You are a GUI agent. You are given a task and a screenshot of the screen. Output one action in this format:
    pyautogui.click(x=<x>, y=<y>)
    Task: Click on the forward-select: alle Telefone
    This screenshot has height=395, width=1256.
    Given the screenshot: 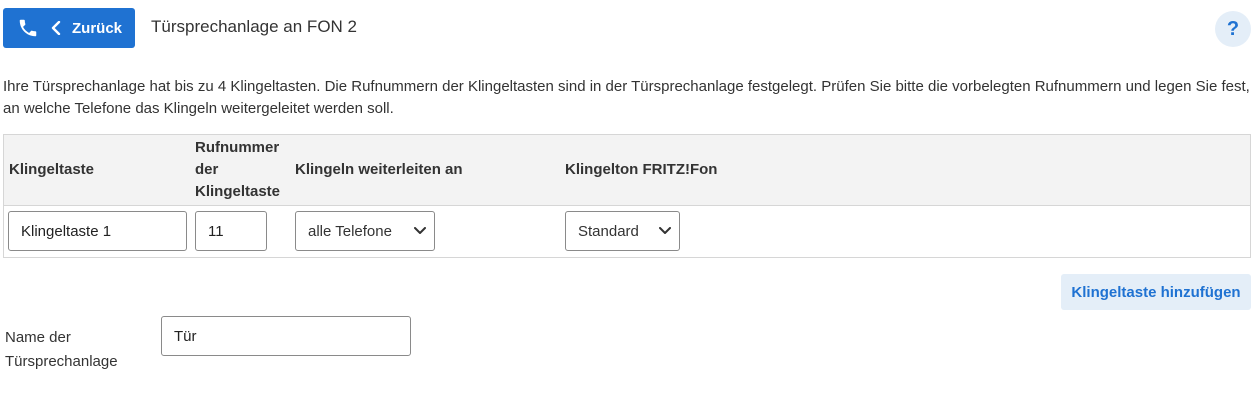 What is the action you would take?
    pyautogui.click(x=365, y=231)
    